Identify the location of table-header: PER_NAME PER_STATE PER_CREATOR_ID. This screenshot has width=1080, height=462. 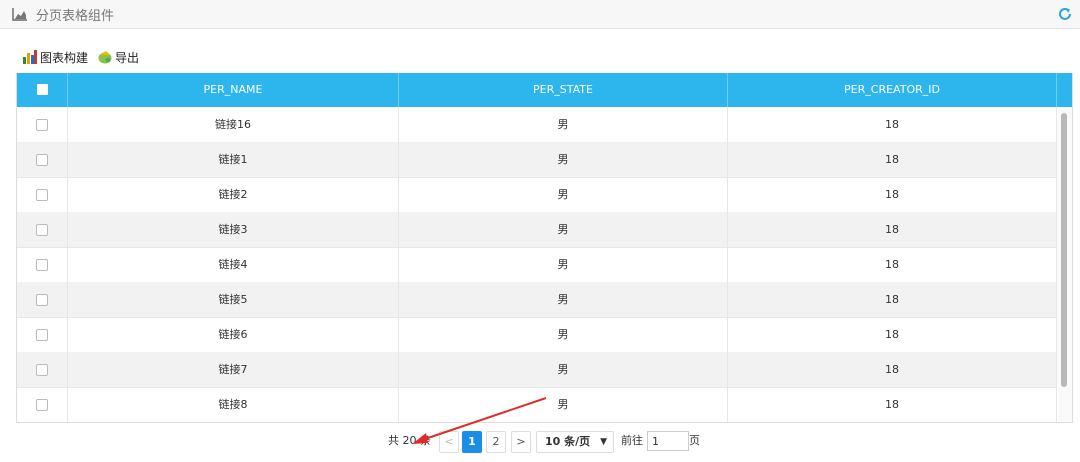
(544, 90).